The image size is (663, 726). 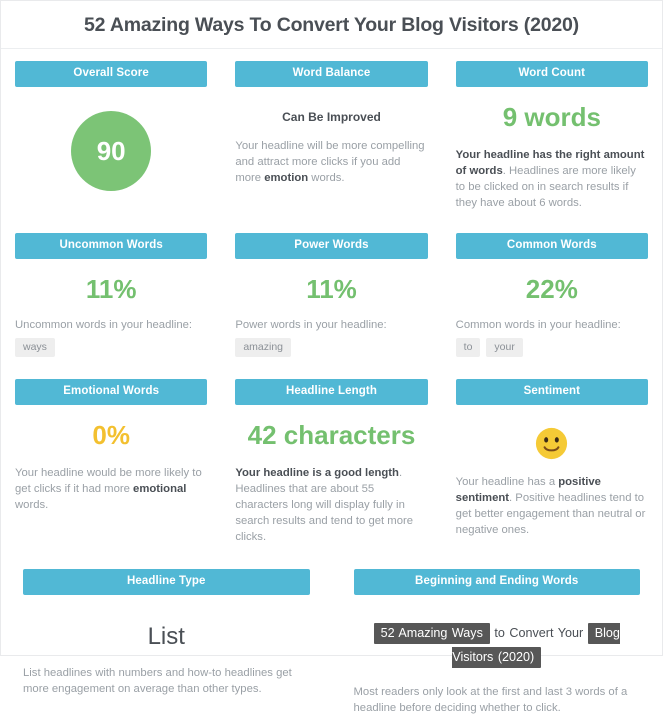 What do you see at coordinates (551, 117) in the screenshot?
I see `word-count-value: 9 words` at bounding box center [551, 117].